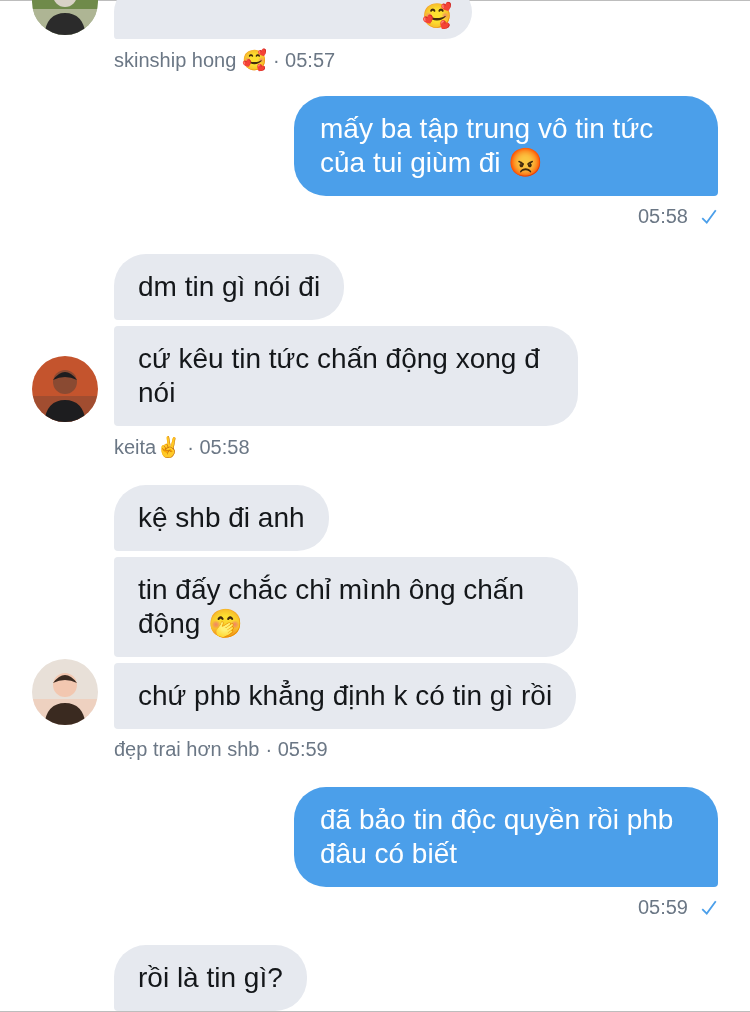 This screenshot has height=1012, width=750. Describe the element at coordinates (190, 60) in the screenshot. I see `sender-name: skinship hong 🥰` at that location.